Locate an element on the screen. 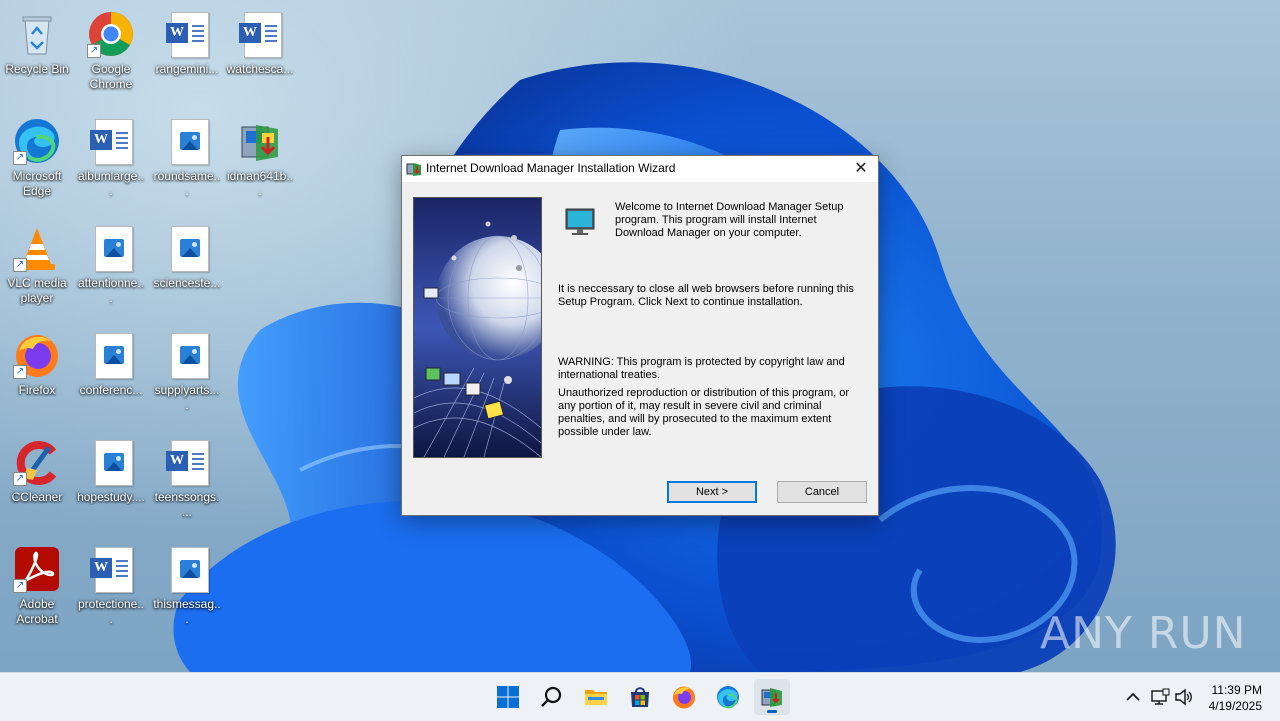 The height and width of the screenshot is (721, 1280). taskbar-firefox-button is located at coordinates (684, 697).